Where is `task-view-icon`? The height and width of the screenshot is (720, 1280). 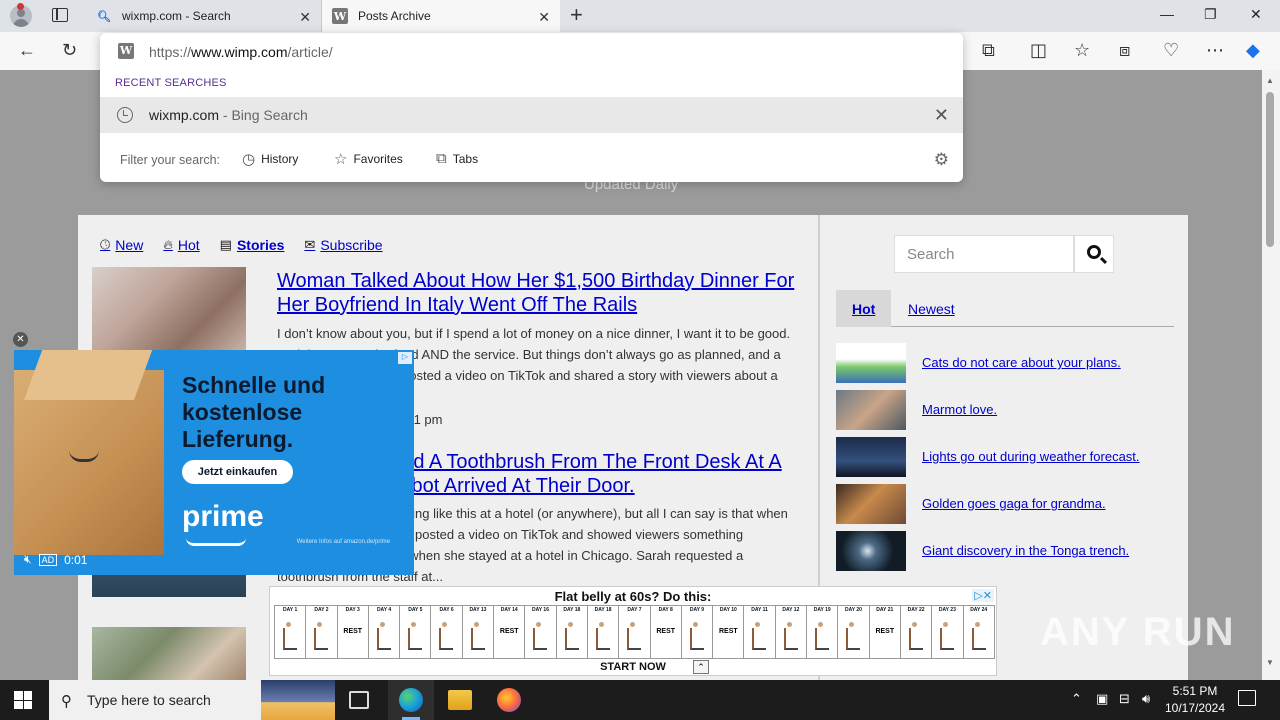
task-view-icon is located at coordinates (359, 700).